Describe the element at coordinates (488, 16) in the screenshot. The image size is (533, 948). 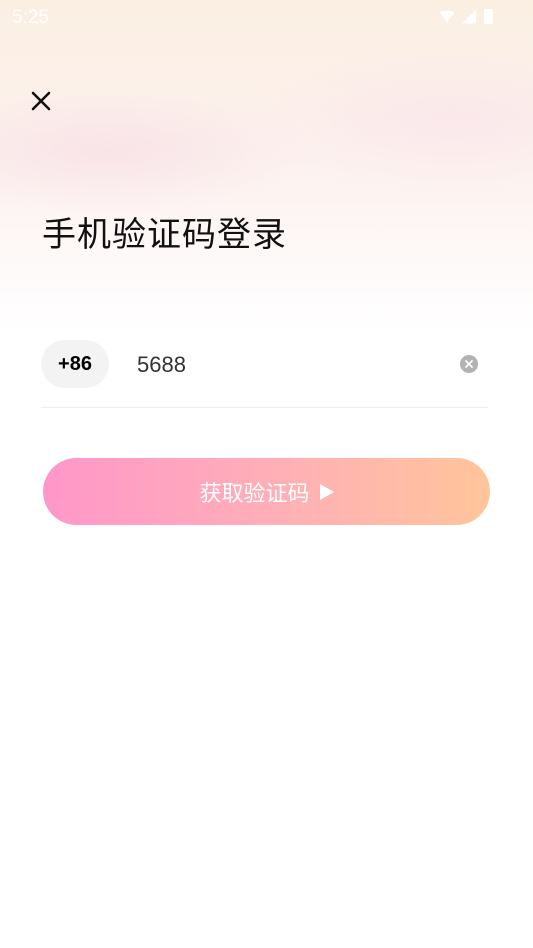
I see `battery-icon` at that location.